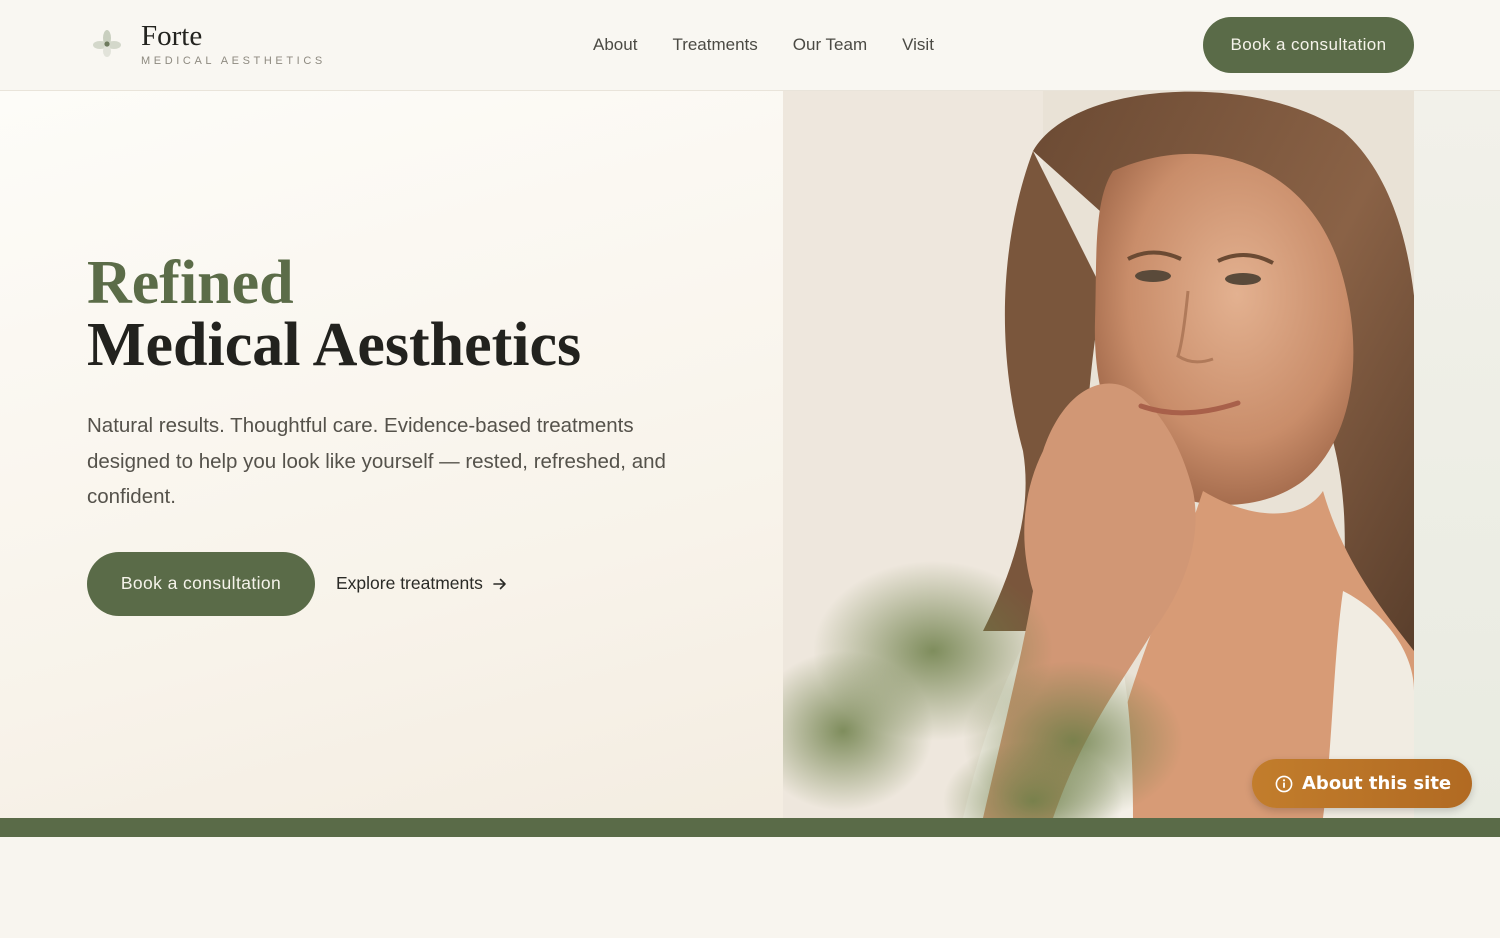 This screenshot has width=1500, height=938. I want to click on nav-our-team: Our Team, so click(830, 45).